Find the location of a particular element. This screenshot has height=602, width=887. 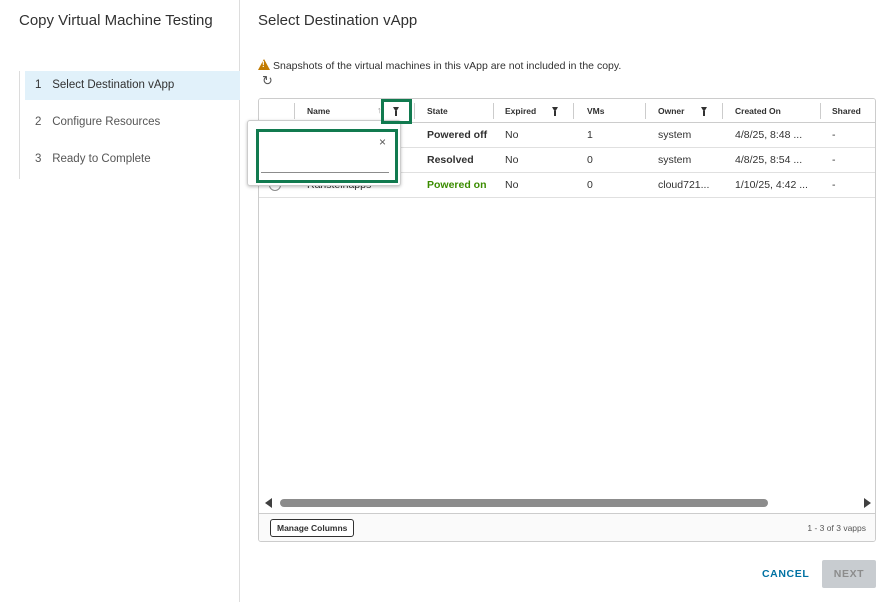

column-header-vms: VMs is located at coordinates (595, 111).